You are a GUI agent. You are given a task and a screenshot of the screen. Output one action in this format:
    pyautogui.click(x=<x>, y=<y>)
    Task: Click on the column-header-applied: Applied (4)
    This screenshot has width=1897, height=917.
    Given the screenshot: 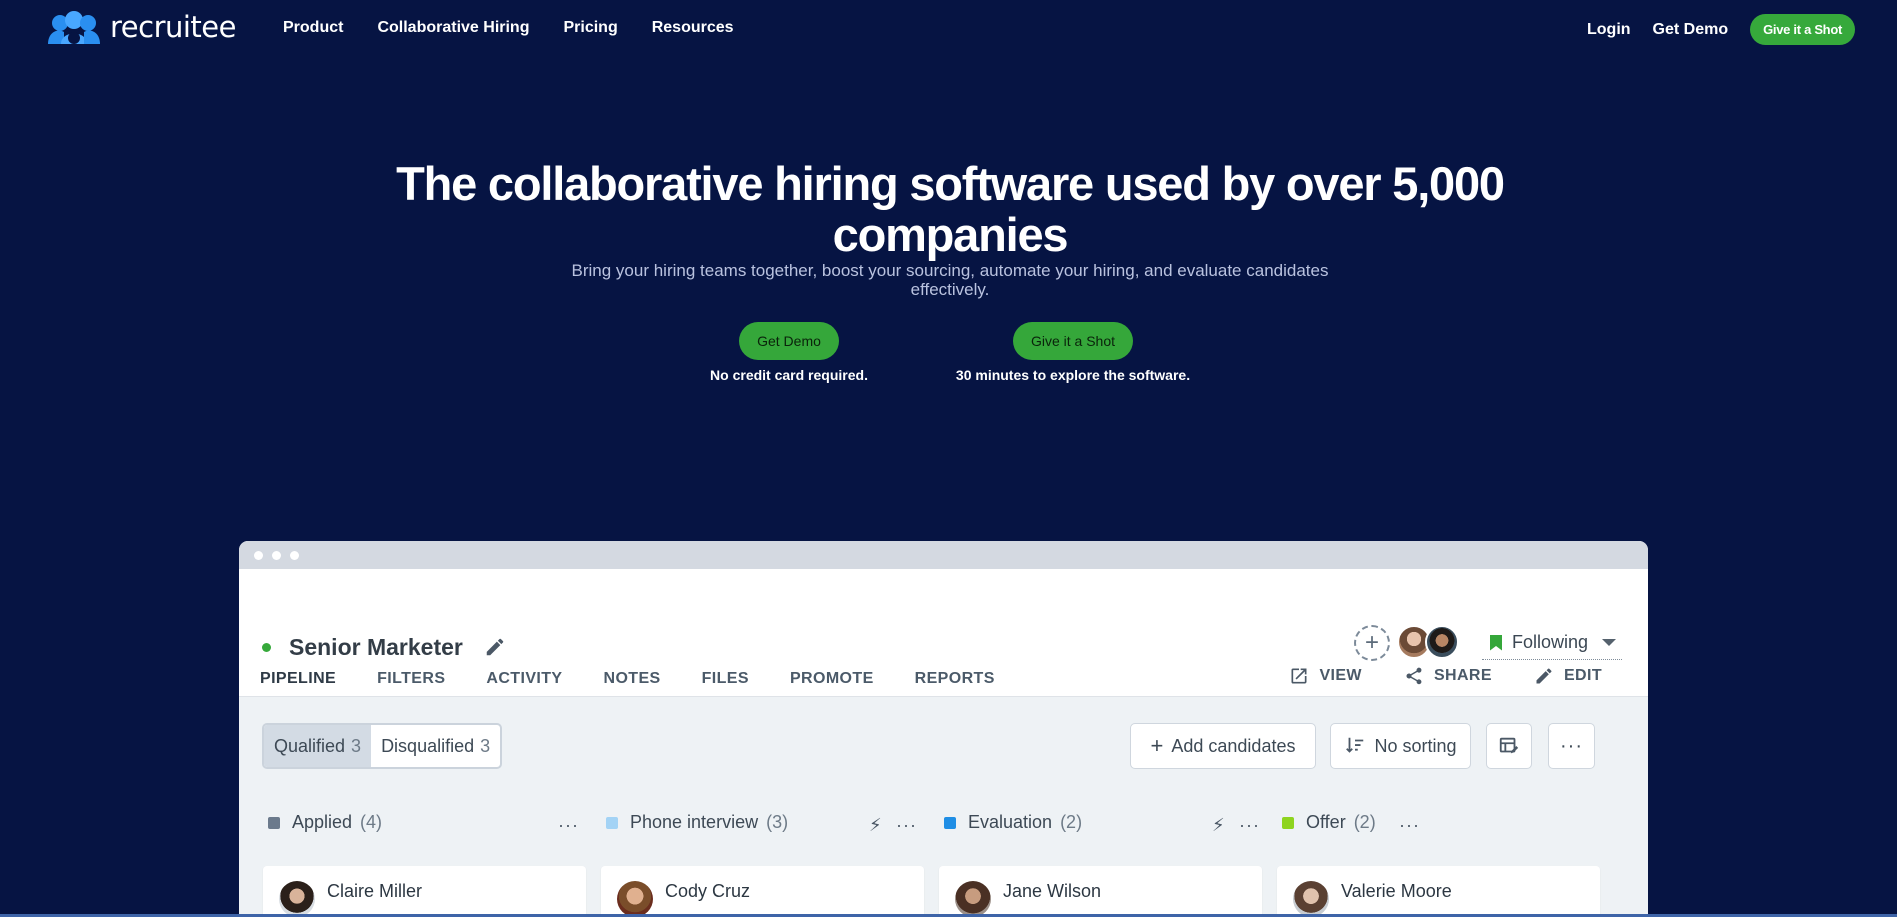 What is the action you would take?
    pyautogui.click(x=325, y=822)
    